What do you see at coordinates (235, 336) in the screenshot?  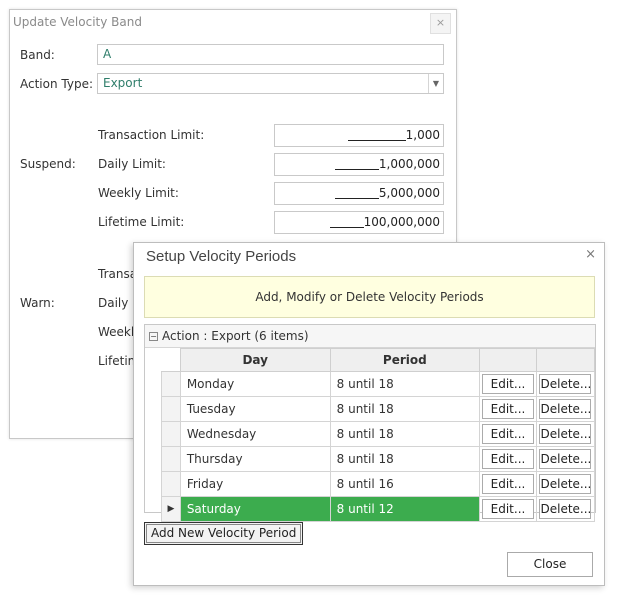 I see `group-label: Action : Export (6 items)` at bounding box center [235, 336].